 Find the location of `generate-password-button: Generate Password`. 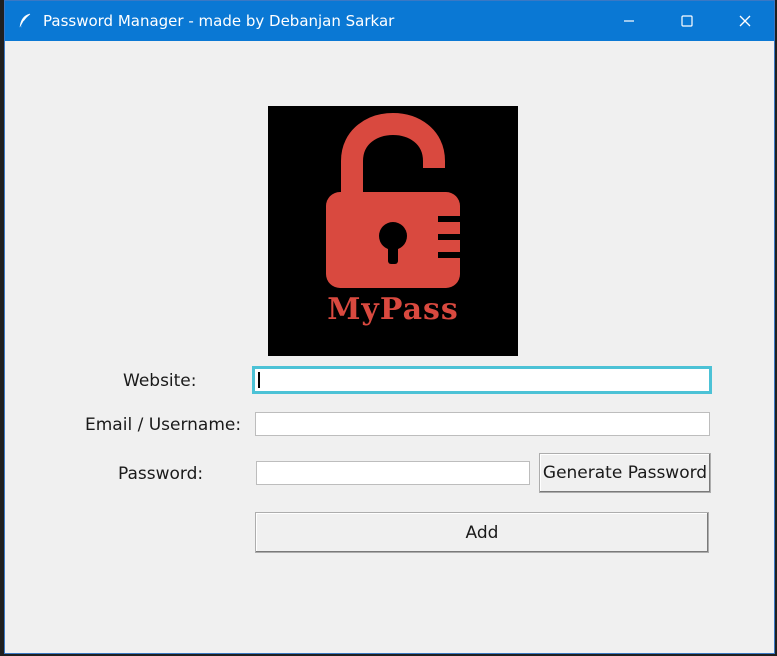

generate-password-button: Generate Password is located at coordinates (625, 473).